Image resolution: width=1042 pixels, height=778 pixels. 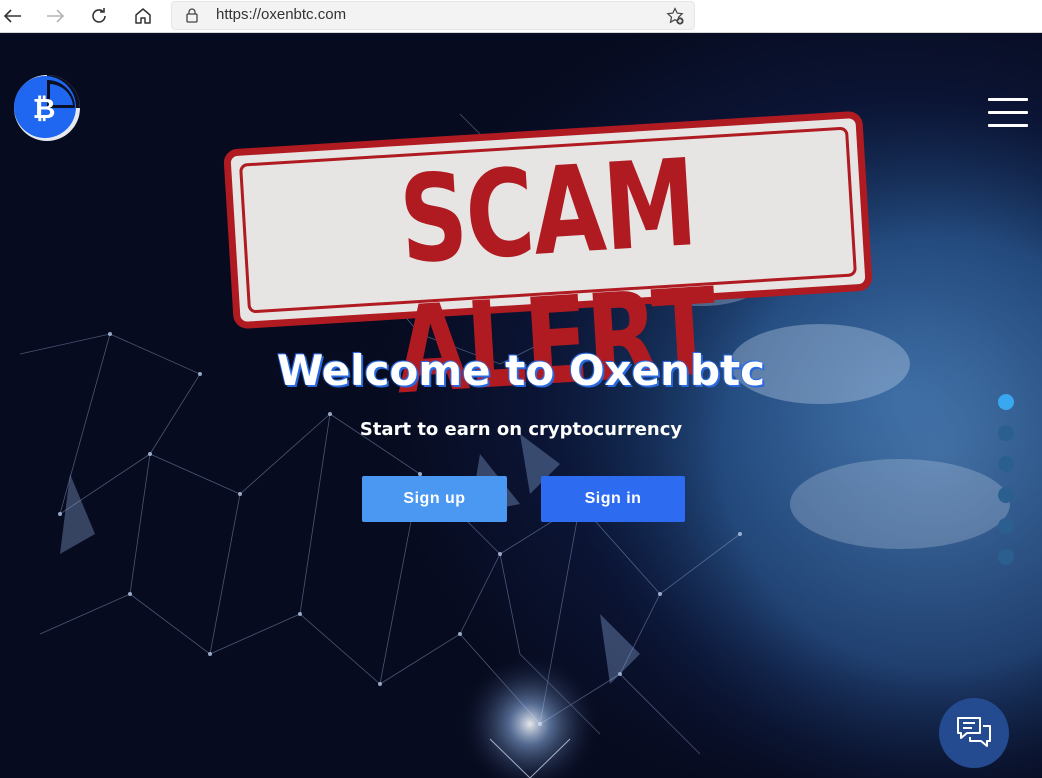 I want to click on site-logo: ₿, so click(x=47, y=108).